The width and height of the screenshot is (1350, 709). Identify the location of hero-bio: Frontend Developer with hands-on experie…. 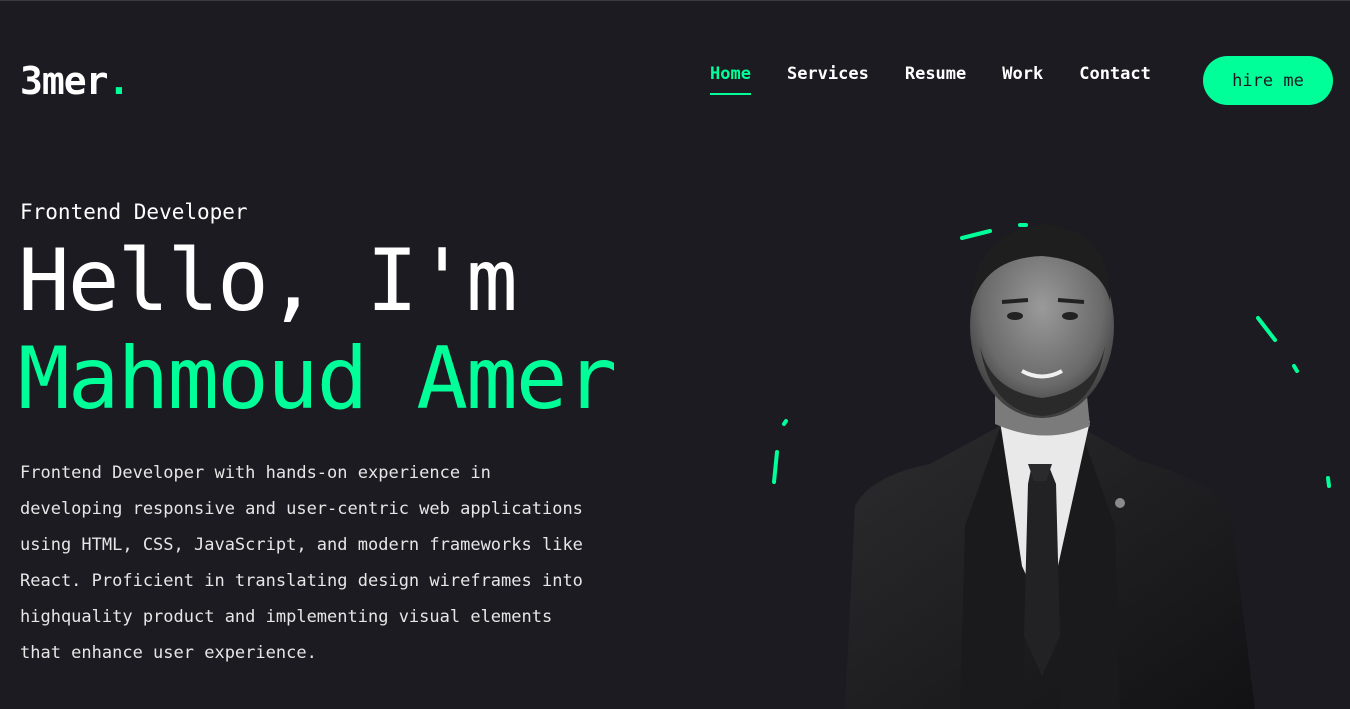
(301, 563).